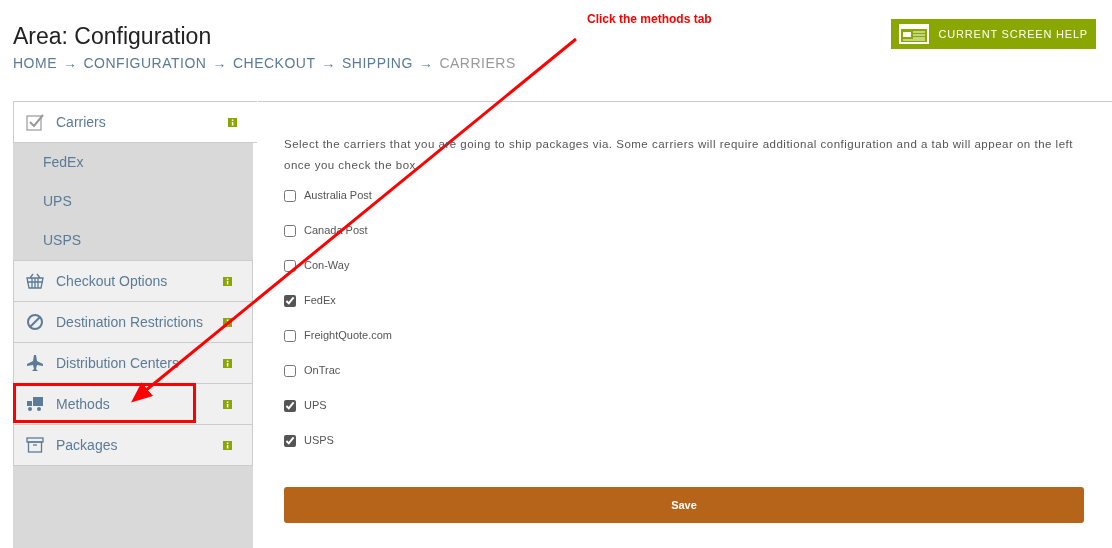  Describe the element at coordinates (327, 266) in the screenshot. I see `carrier-label: Con-Way` at that location.